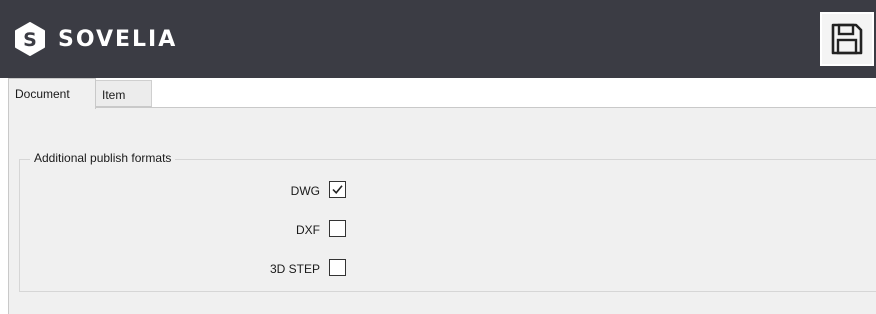 The height and width of the screenshot is (314, 876). I want to click on dwg-checkbox, so click(337, 189).